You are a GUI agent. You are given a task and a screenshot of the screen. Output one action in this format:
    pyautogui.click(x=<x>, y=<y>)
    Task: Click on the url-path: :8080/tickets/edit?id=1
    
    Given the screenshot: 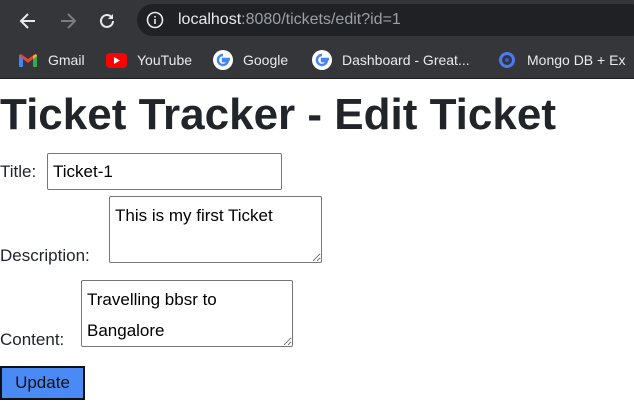 What is the action you would take?
    pyautogui.click(x=321, y=19)
    